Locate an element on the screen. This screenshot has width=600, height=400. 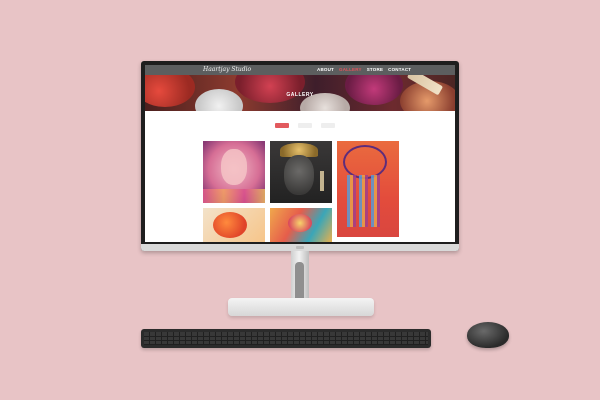
nav-contact: CONTACT is located at coordinates (399, 69).